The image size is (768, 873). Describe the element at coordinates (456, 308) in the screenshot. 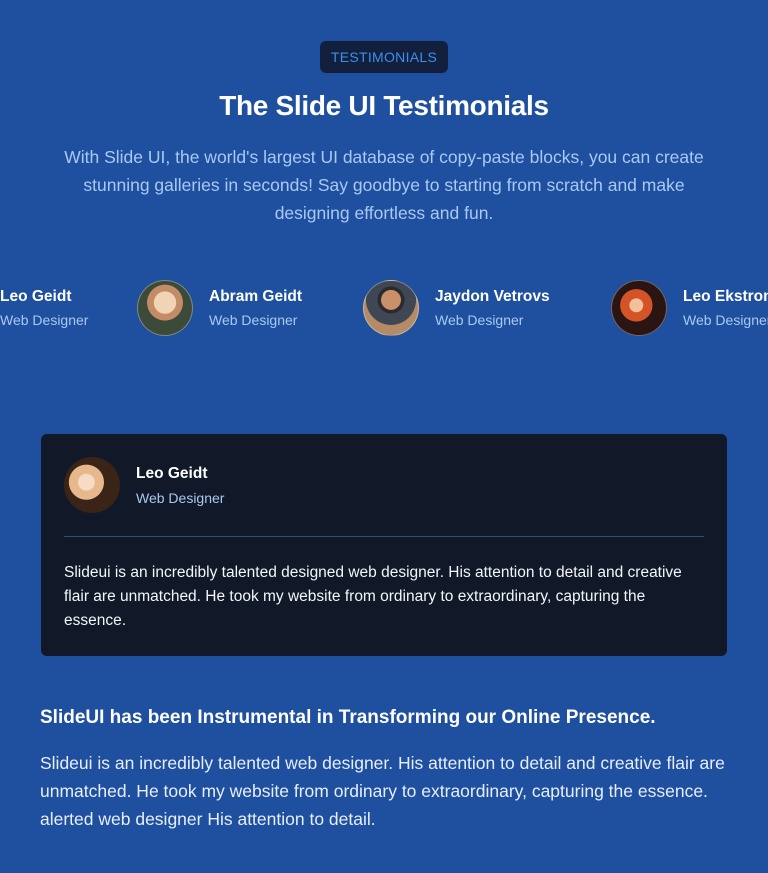

I see `carousel-item-jaydon-vetrovs: Jaydon Vetrovs Web Designer` at that location.